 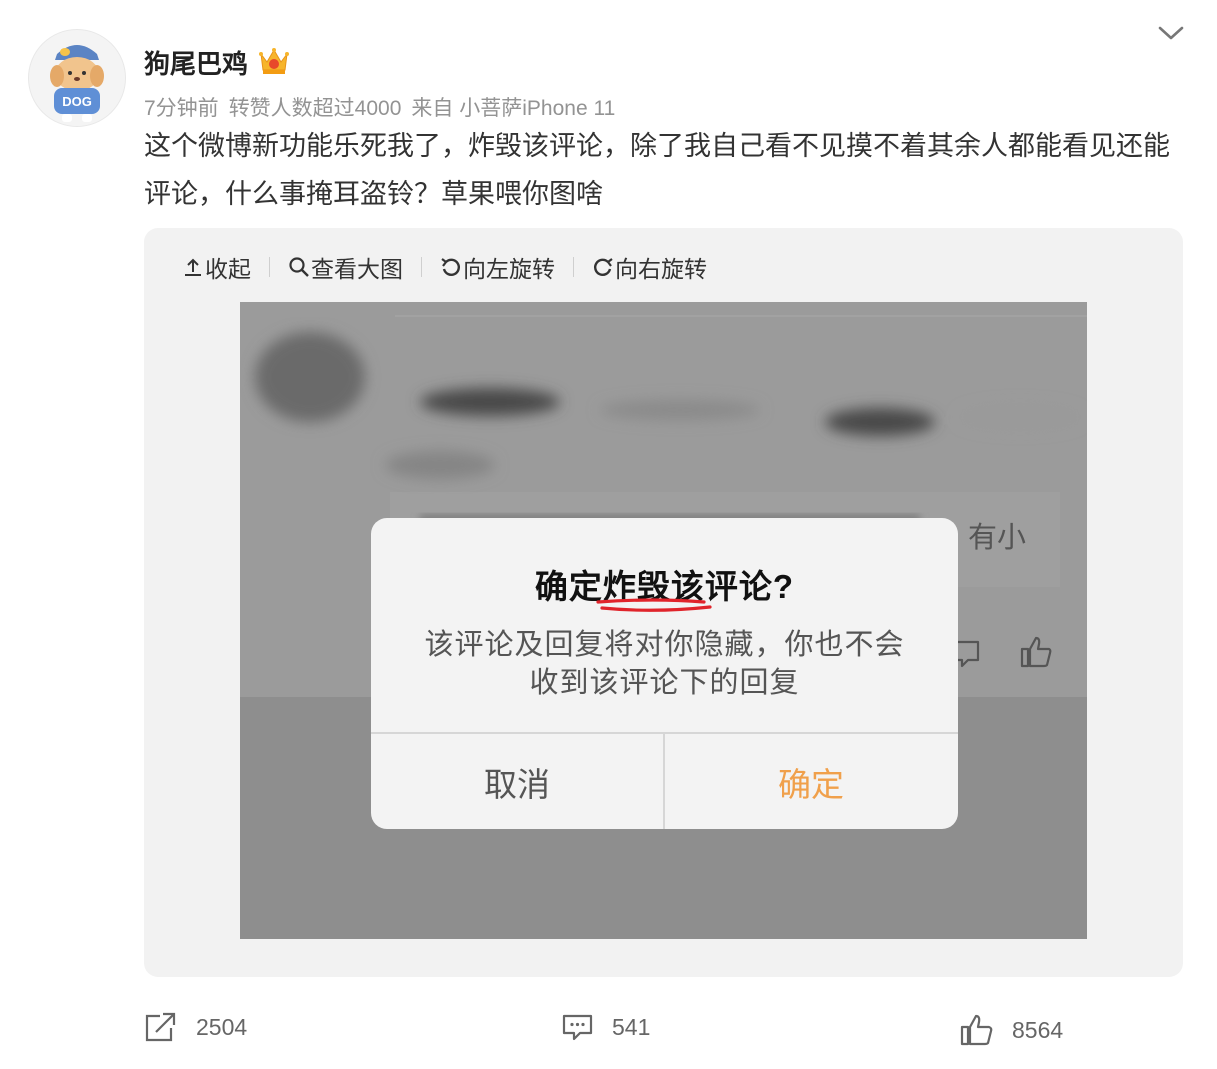 I want to click on avatar: DOG, so click(x=77, y=78).